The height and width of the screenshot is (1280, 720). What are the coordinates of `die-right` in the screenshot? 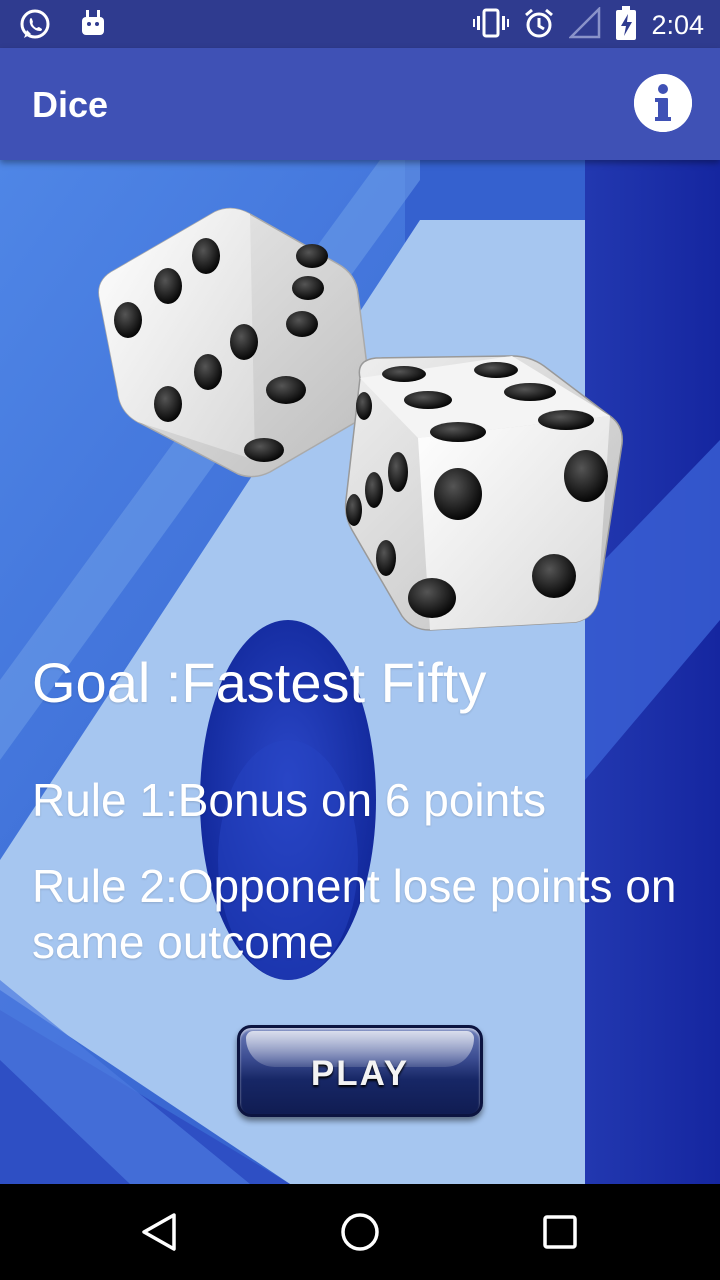 It's located at (483, 493).